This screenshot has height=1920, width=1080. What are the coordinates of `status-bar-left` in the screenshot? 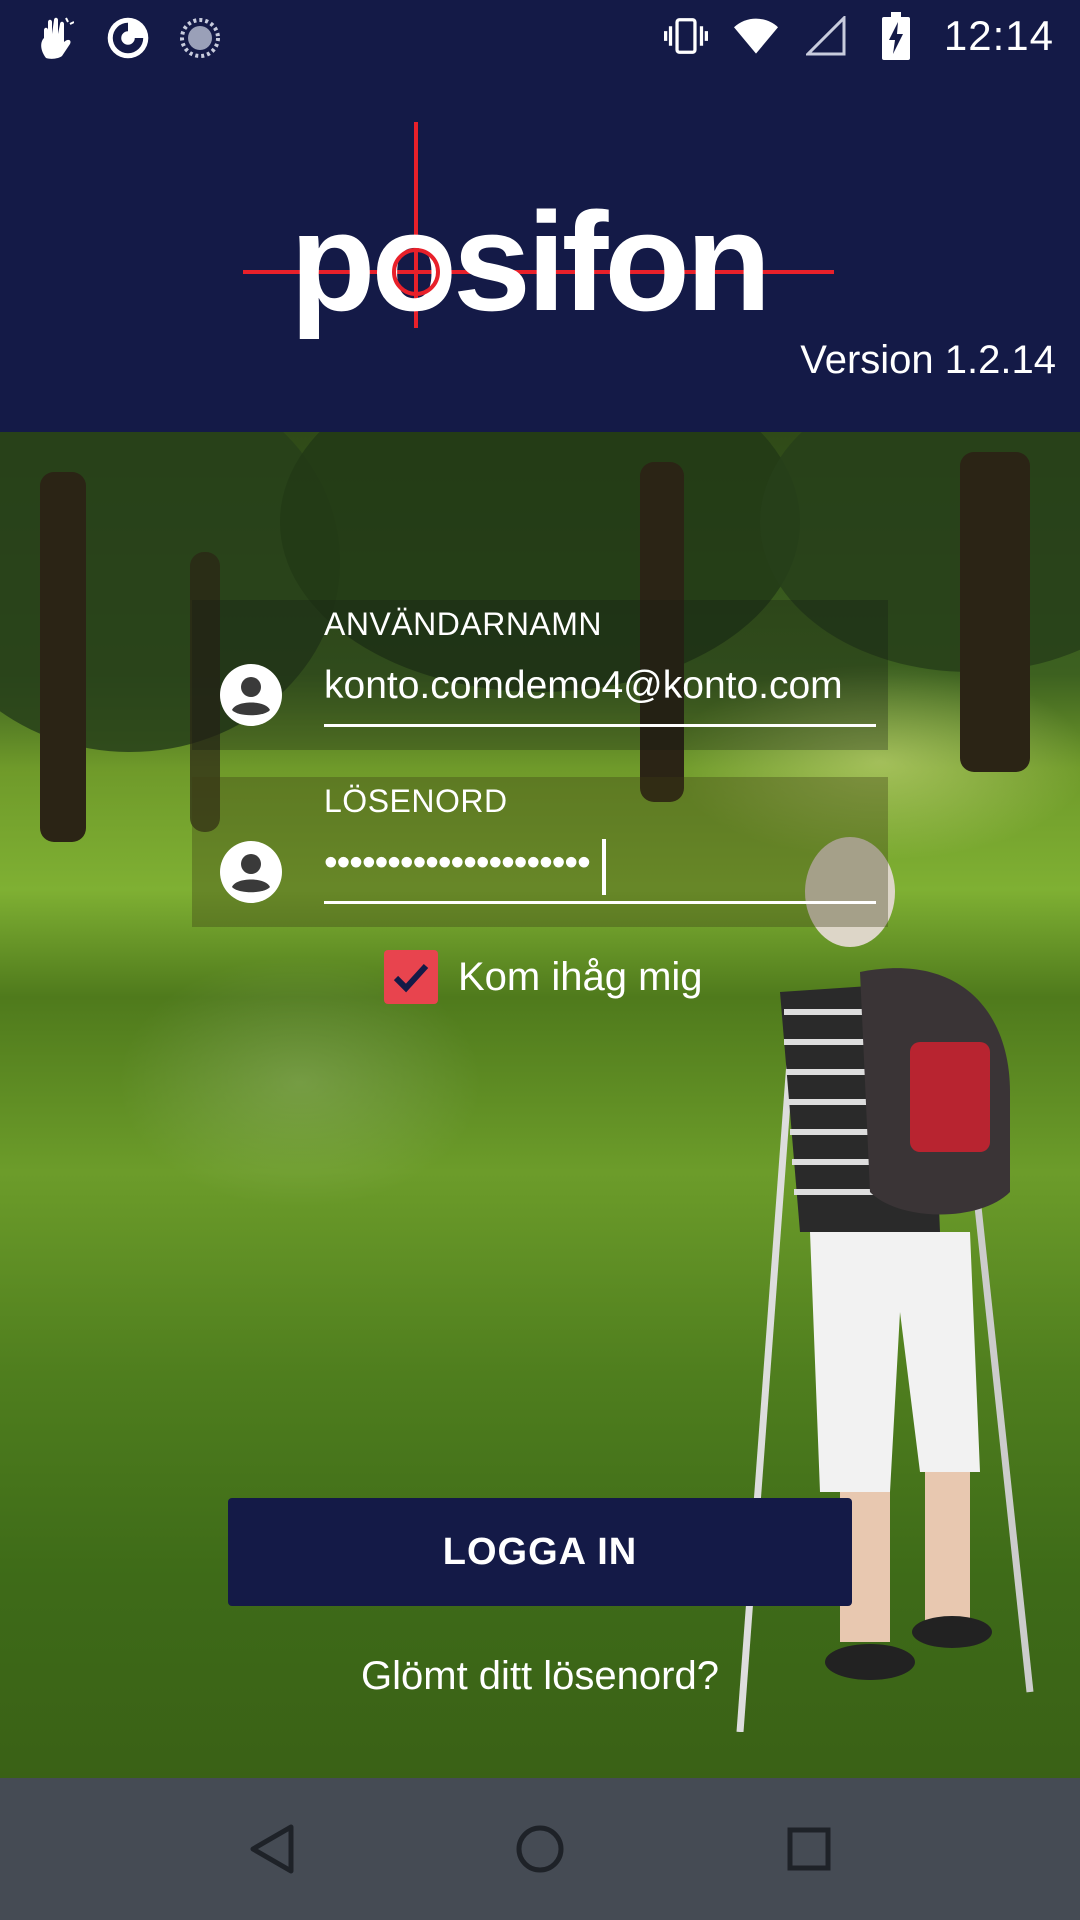 It's located at (128, 38).